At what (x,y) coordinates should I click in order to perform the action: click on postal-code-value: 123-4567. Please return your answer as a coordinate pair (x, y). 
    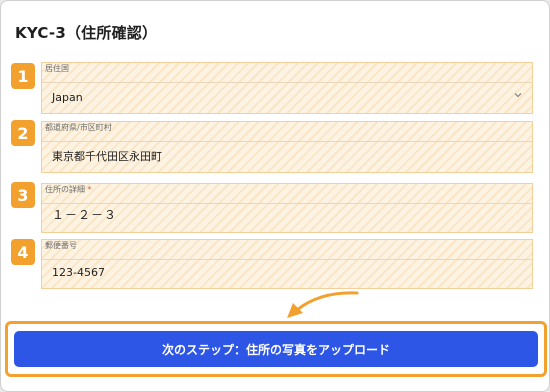
    Looking at the image, I should click on (78, 272).